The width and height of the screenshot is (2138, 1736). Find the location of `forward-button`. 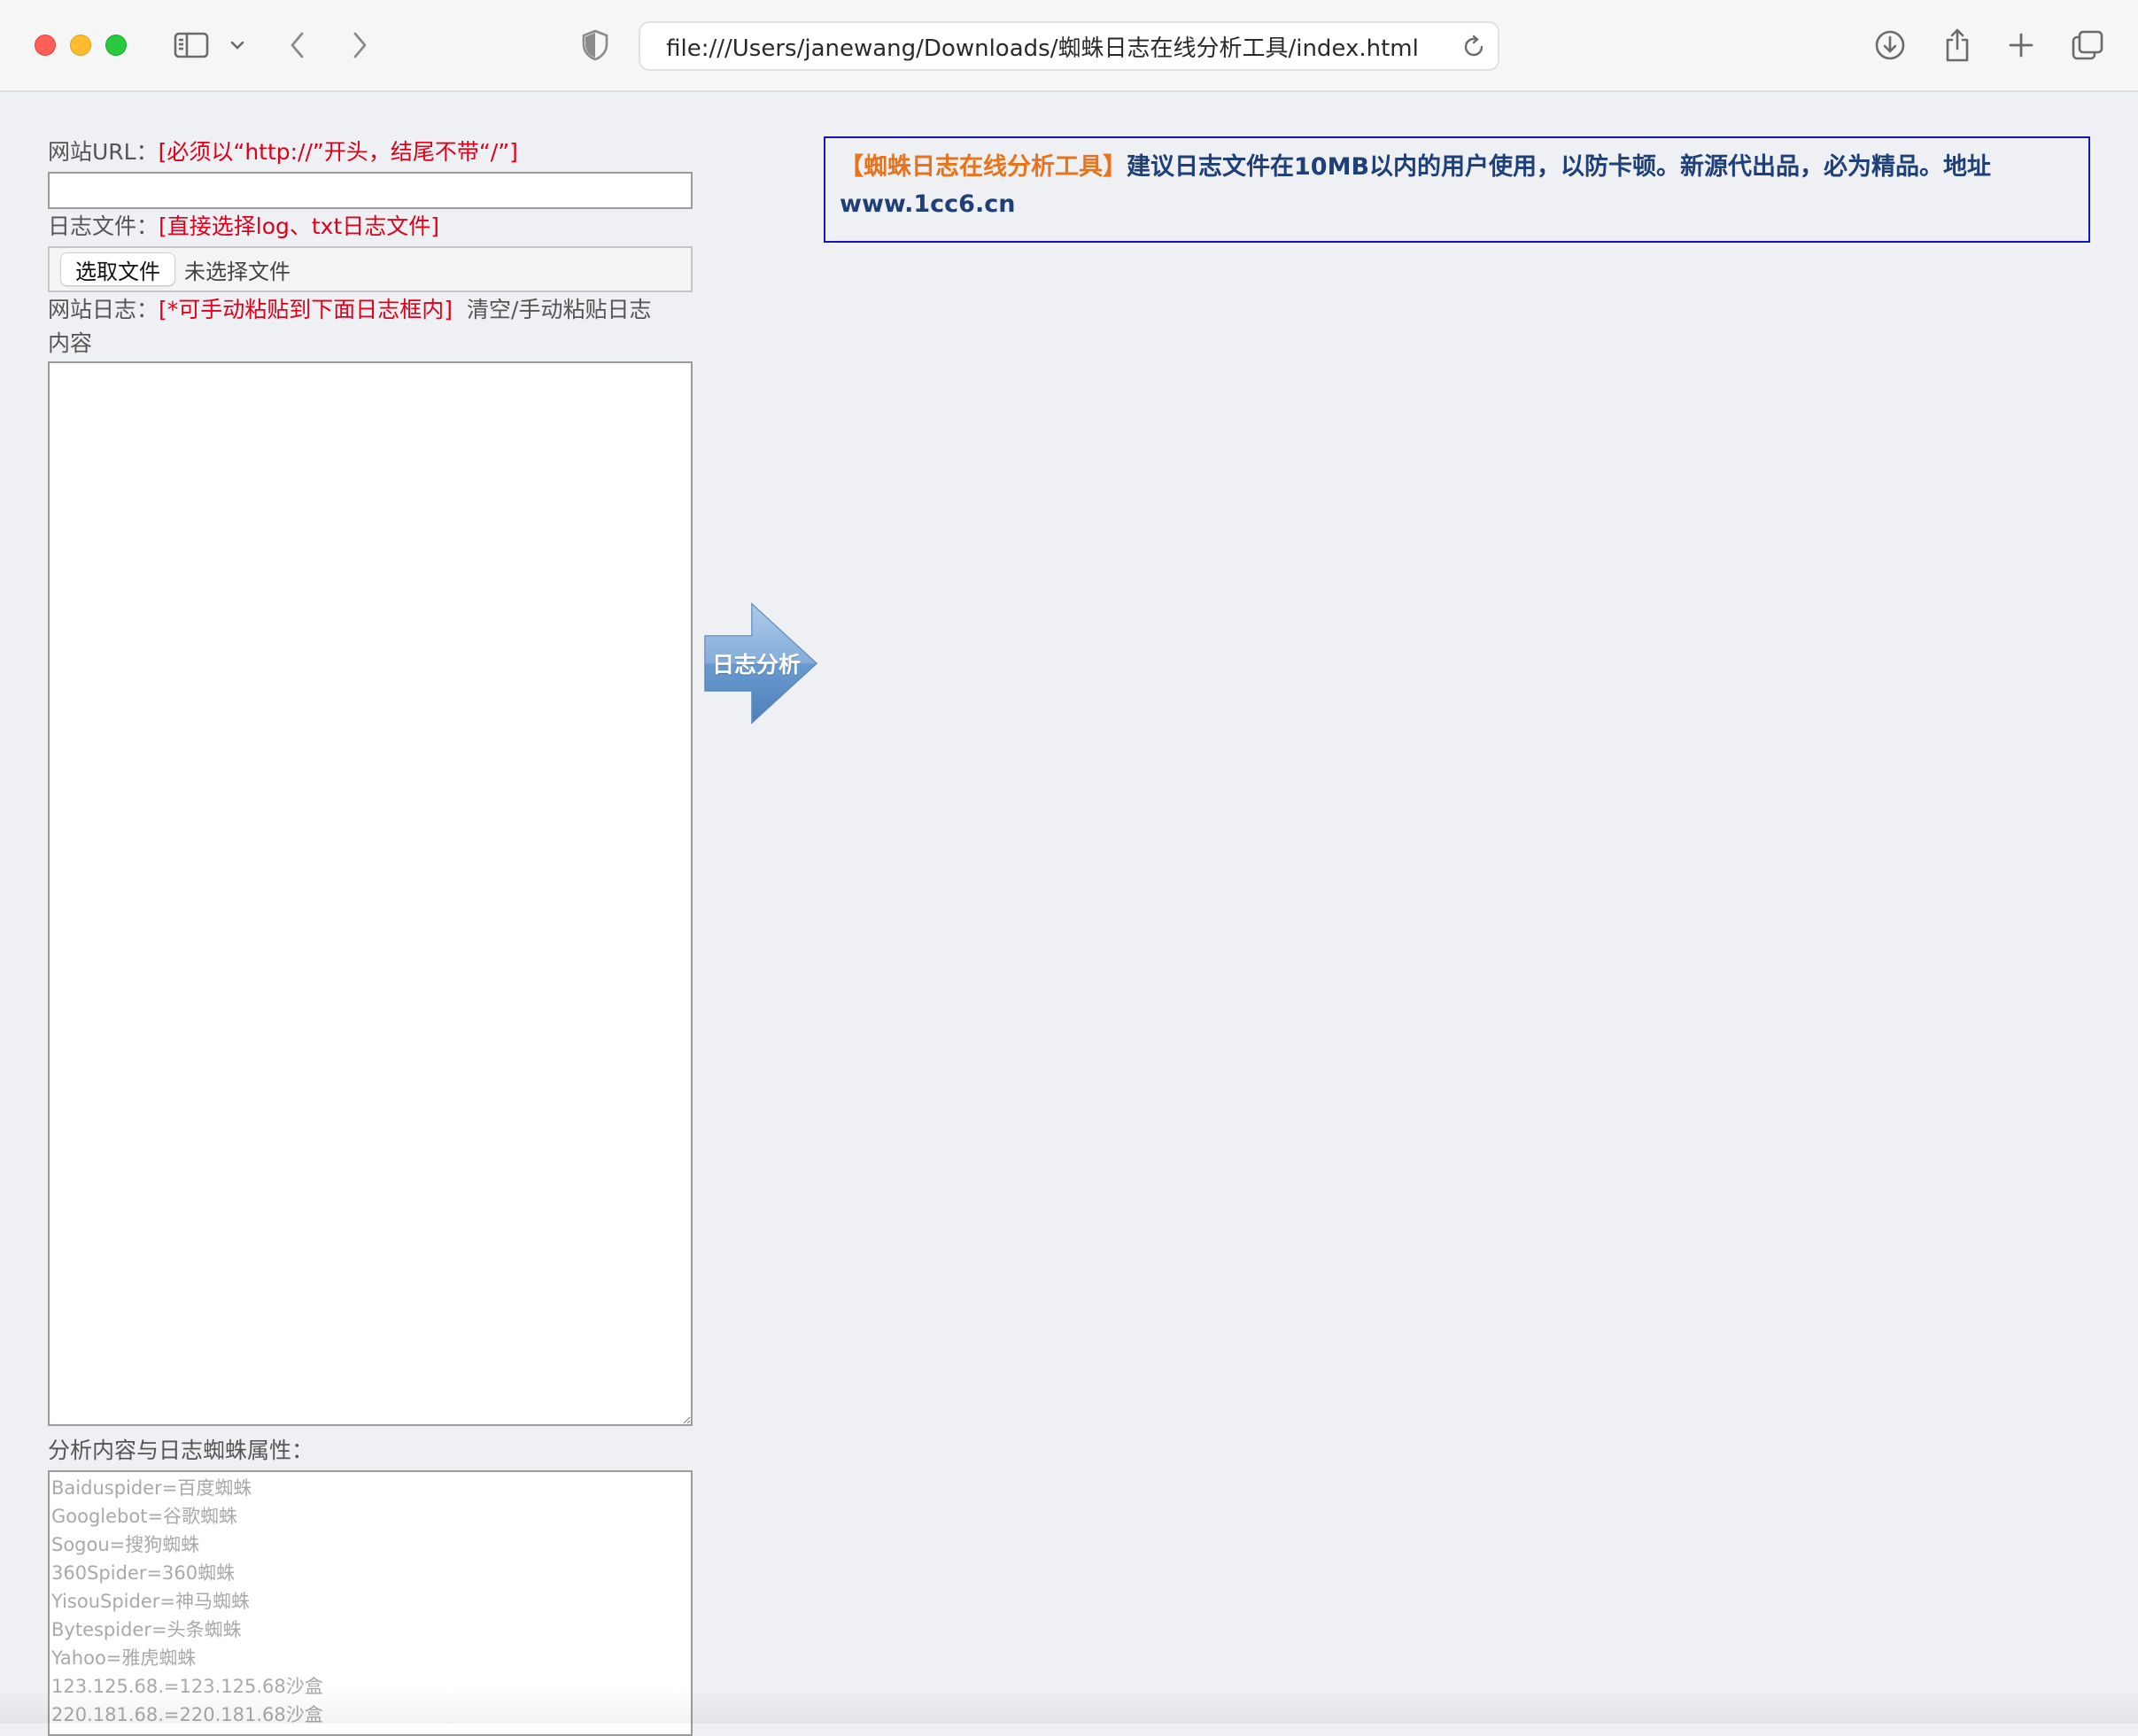

forward-button is located at coordinates (360, 45).